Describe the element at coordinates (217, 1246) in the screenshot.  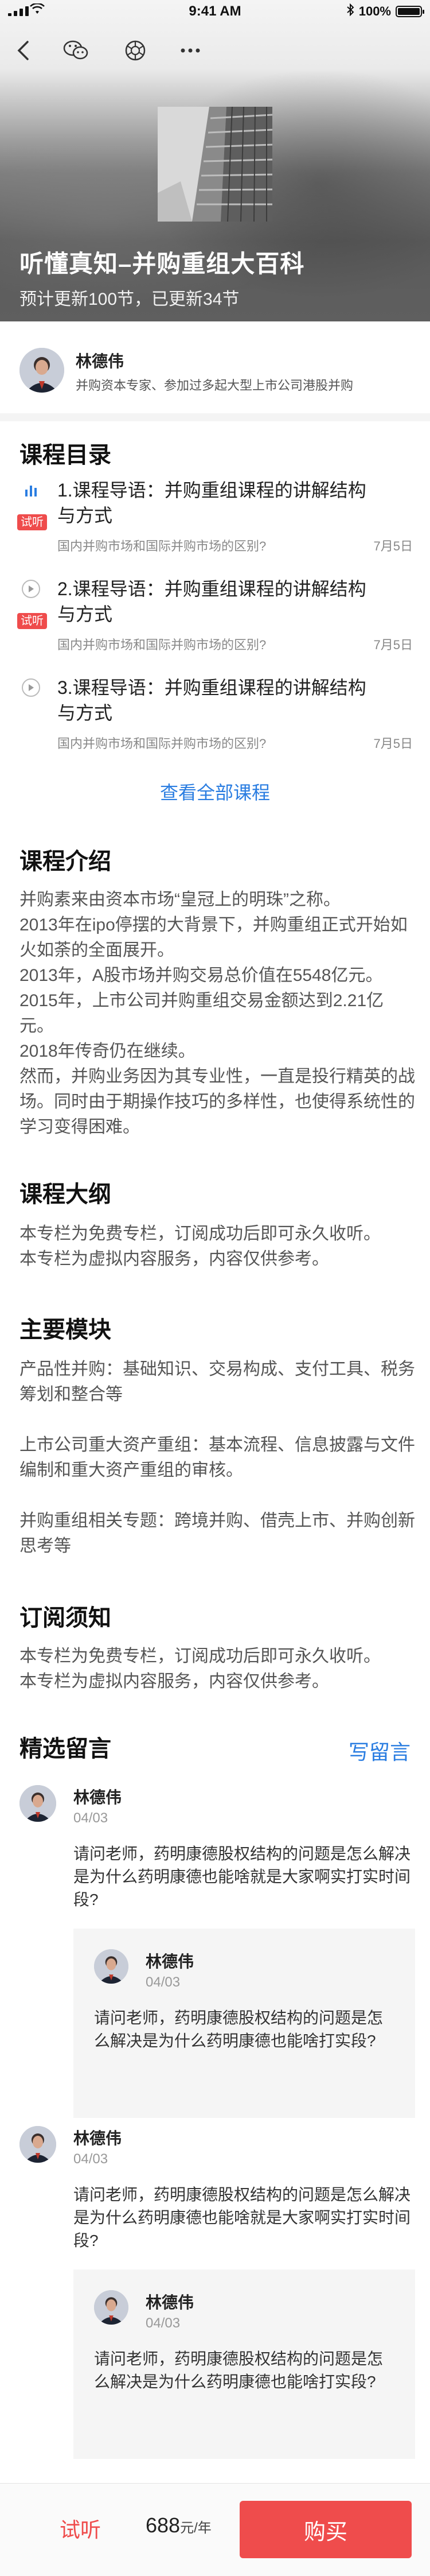
I see `outline-text: 本专栏为免费专栏，订阅成功后即可永久收听。 本专栏为虚拟内容服务，内容仅供参考。` at that location.